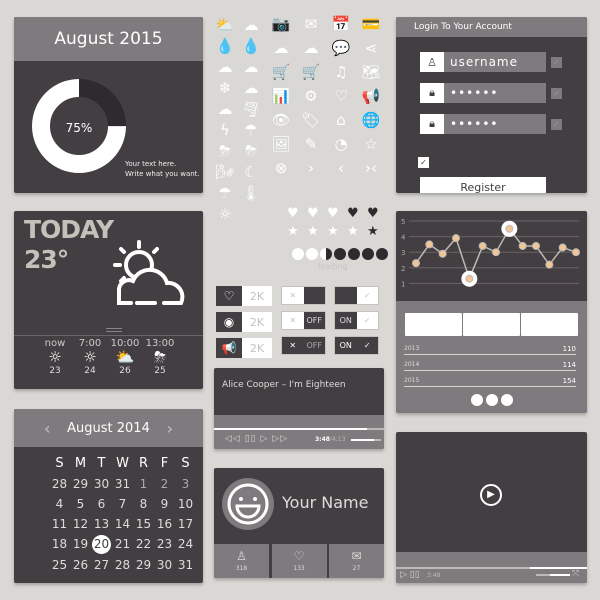 The image size is (600, 600). What do you see at coordinates (281, 120) in the screenshot?
I see `ui-icon-4-0: 👁` at bounding box center [281, 120].